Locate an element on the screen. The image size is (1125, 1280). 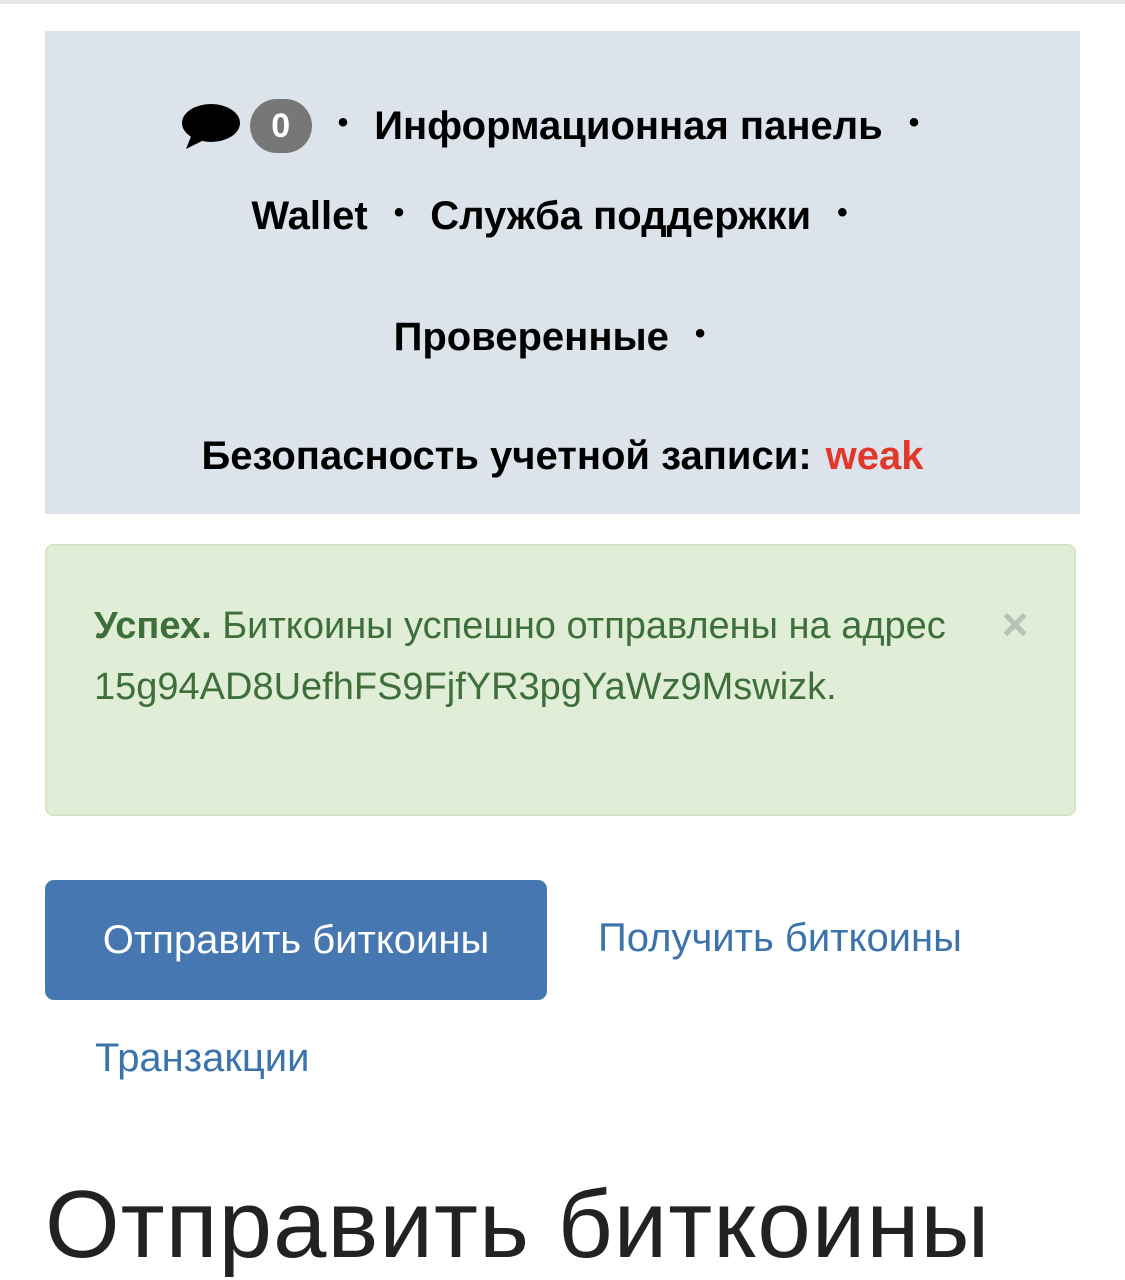
account-security: Безопасность учетной записи: weak is located at coordinates (562, 456).